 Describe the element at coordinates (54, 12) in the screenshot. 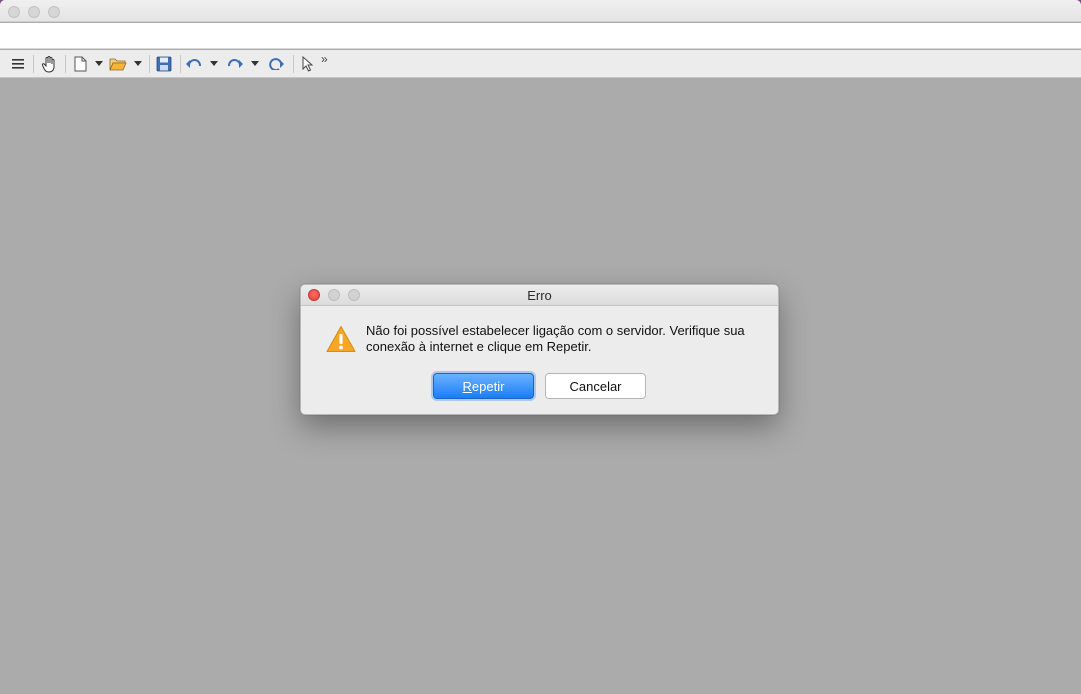

I see `window-zoom-button` at that location.